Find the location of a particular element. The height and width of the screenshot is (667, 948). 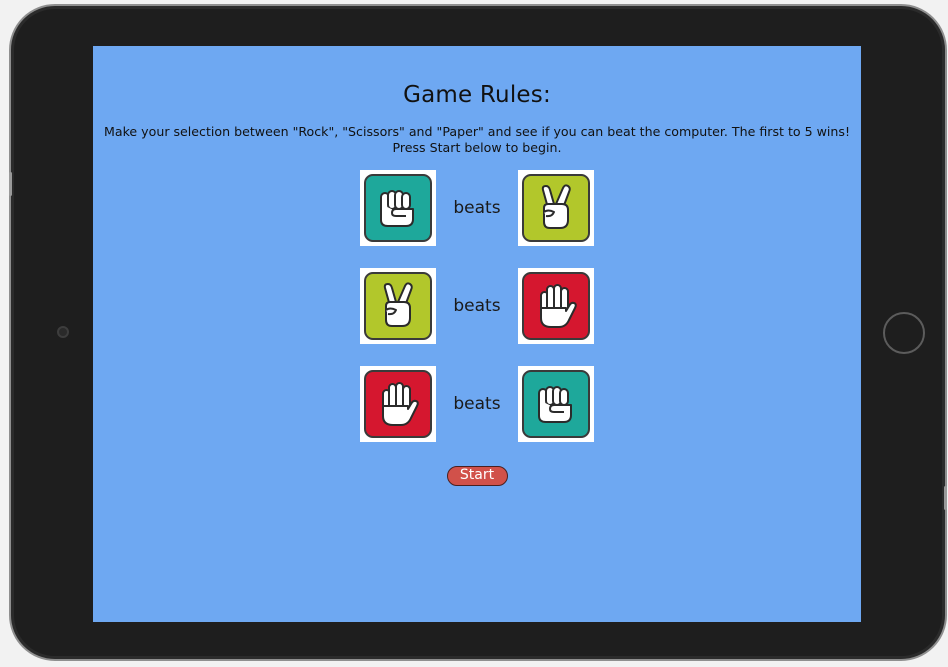

front-camera is located at coordinates (63, 332).